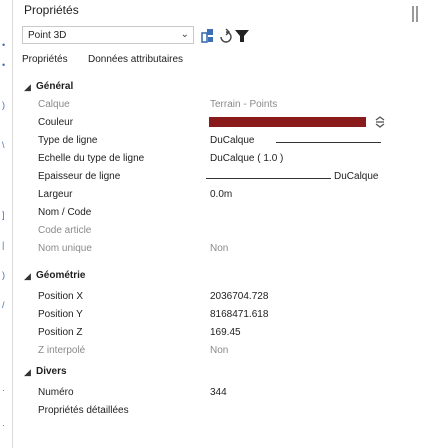  What do you see at coordinates (47, 35) in the screenshot?
I see `object-type-select-value: Point 3D` at bounding box center [47, 35].